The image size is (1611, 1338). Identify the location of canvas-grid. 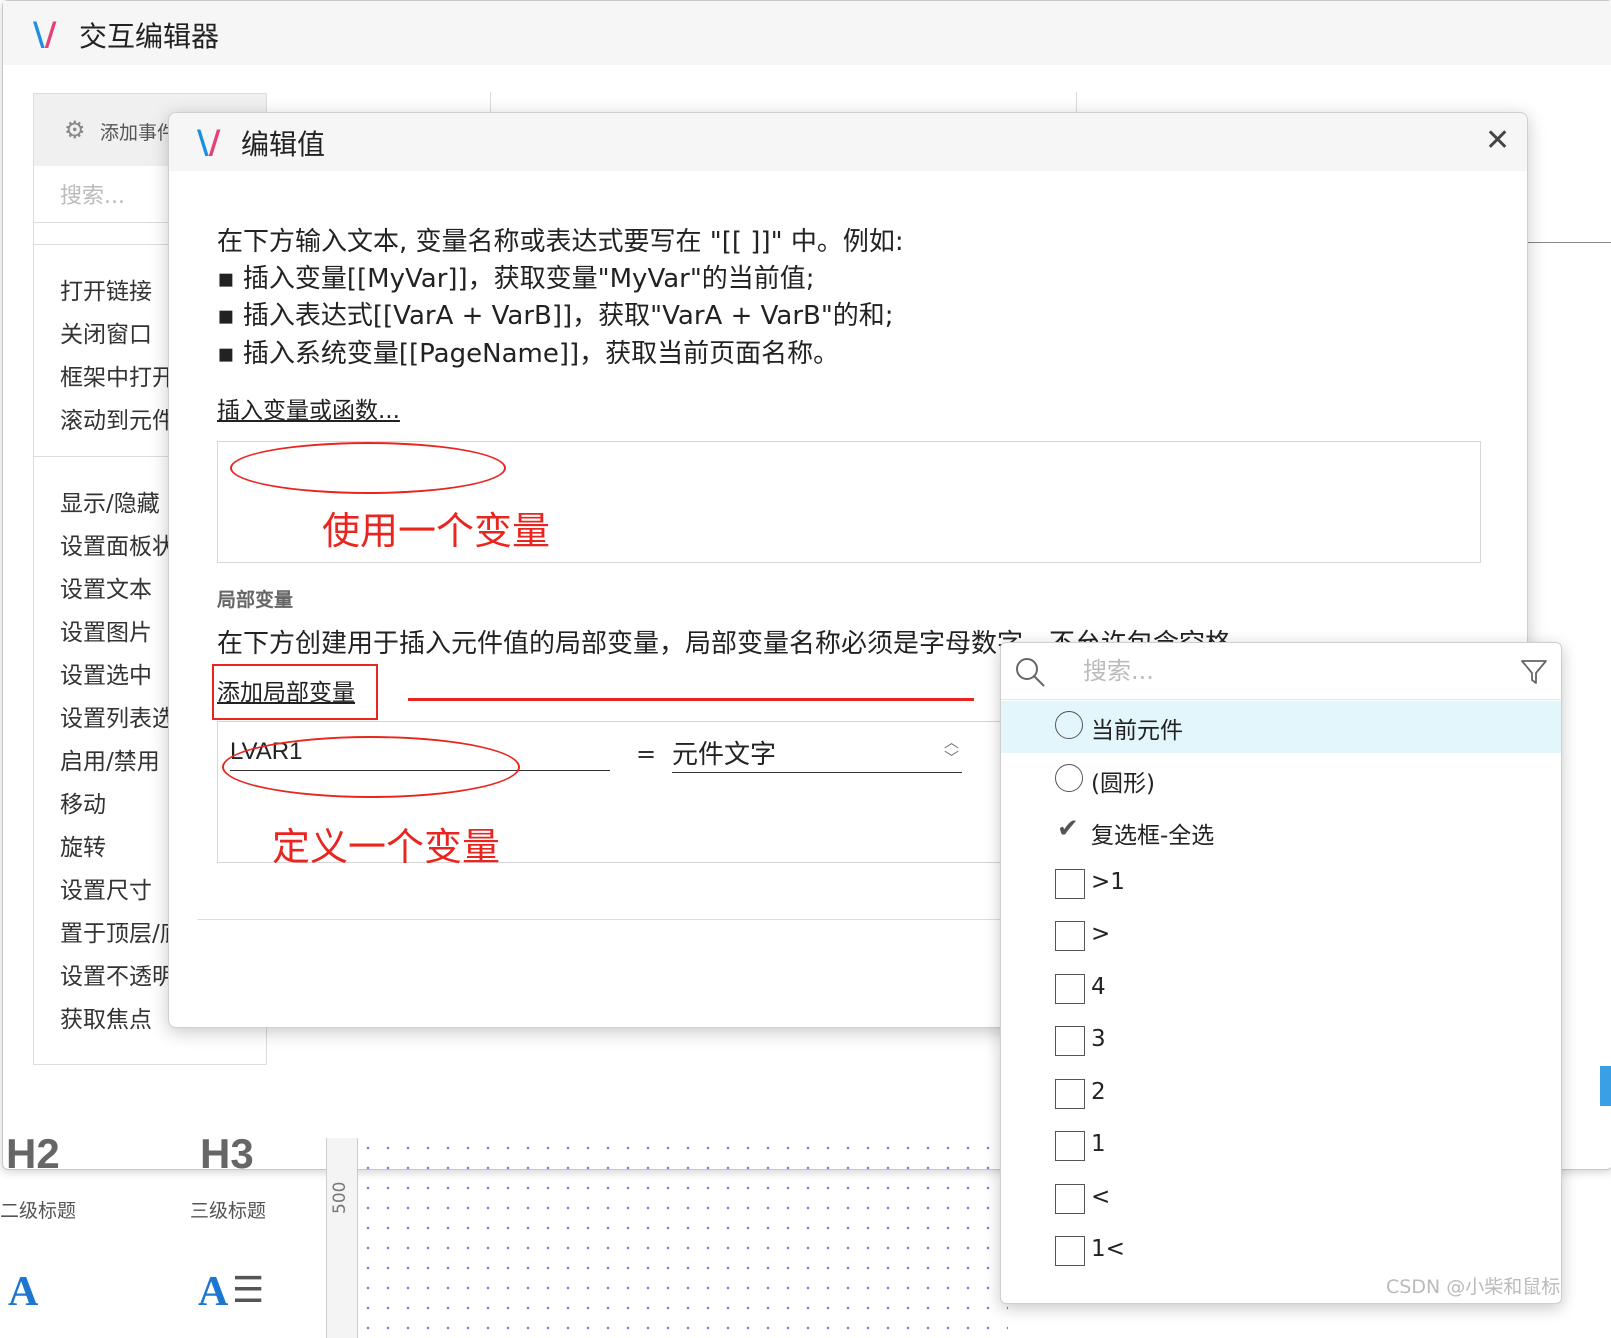
(683, 1238).